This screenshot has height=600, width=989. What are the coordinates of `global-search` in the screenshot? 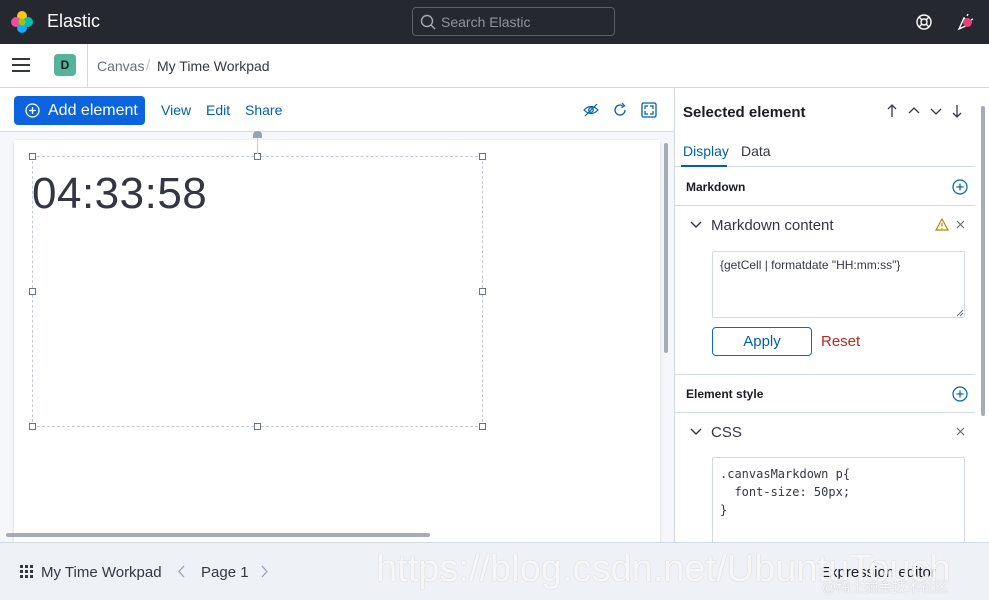 It's located at (513, 21).